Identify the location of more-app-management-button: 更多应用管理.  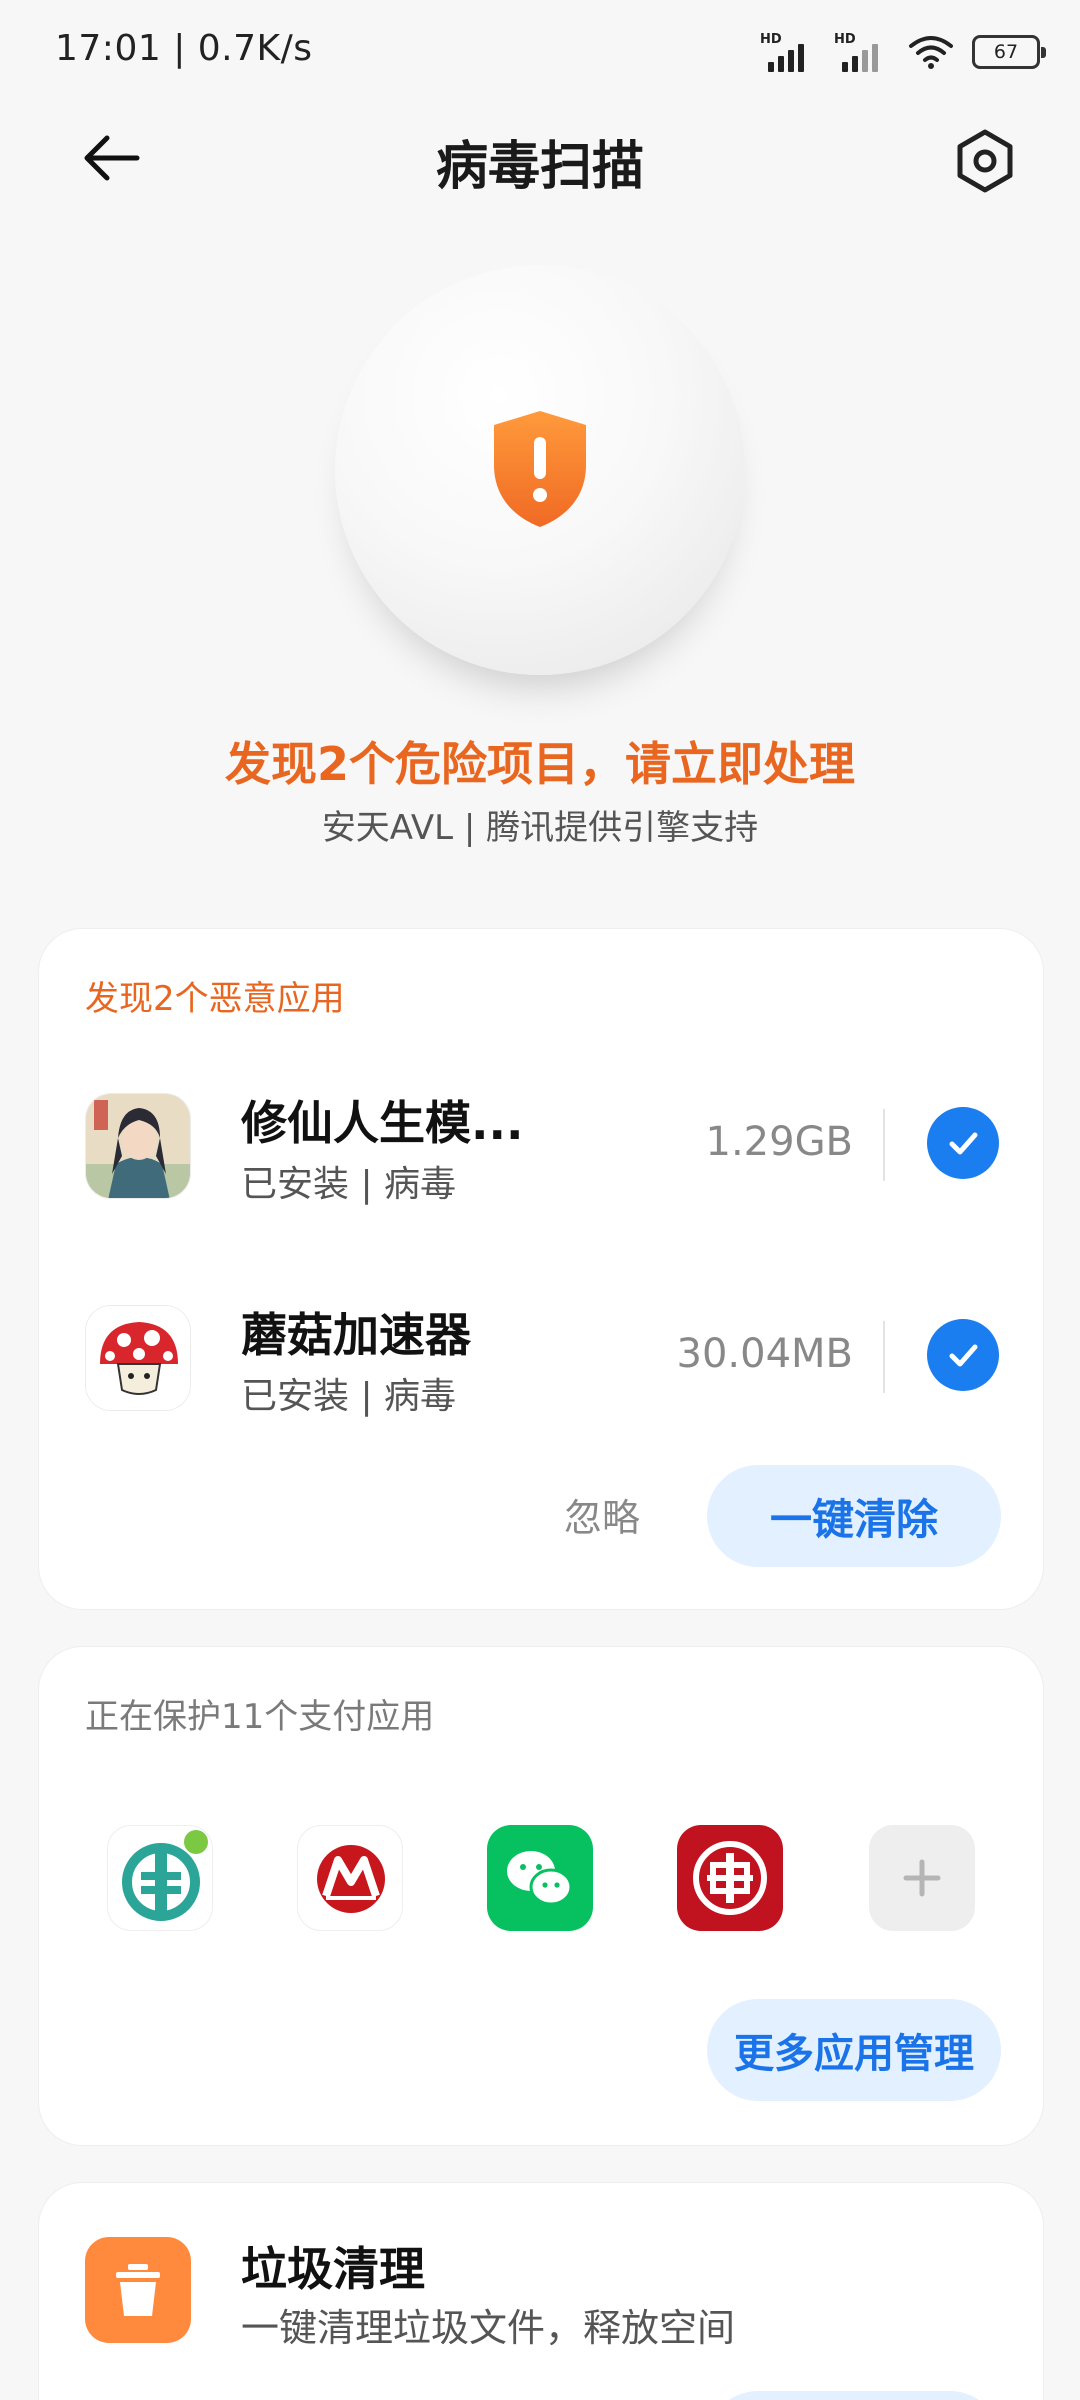
(854, 2050).